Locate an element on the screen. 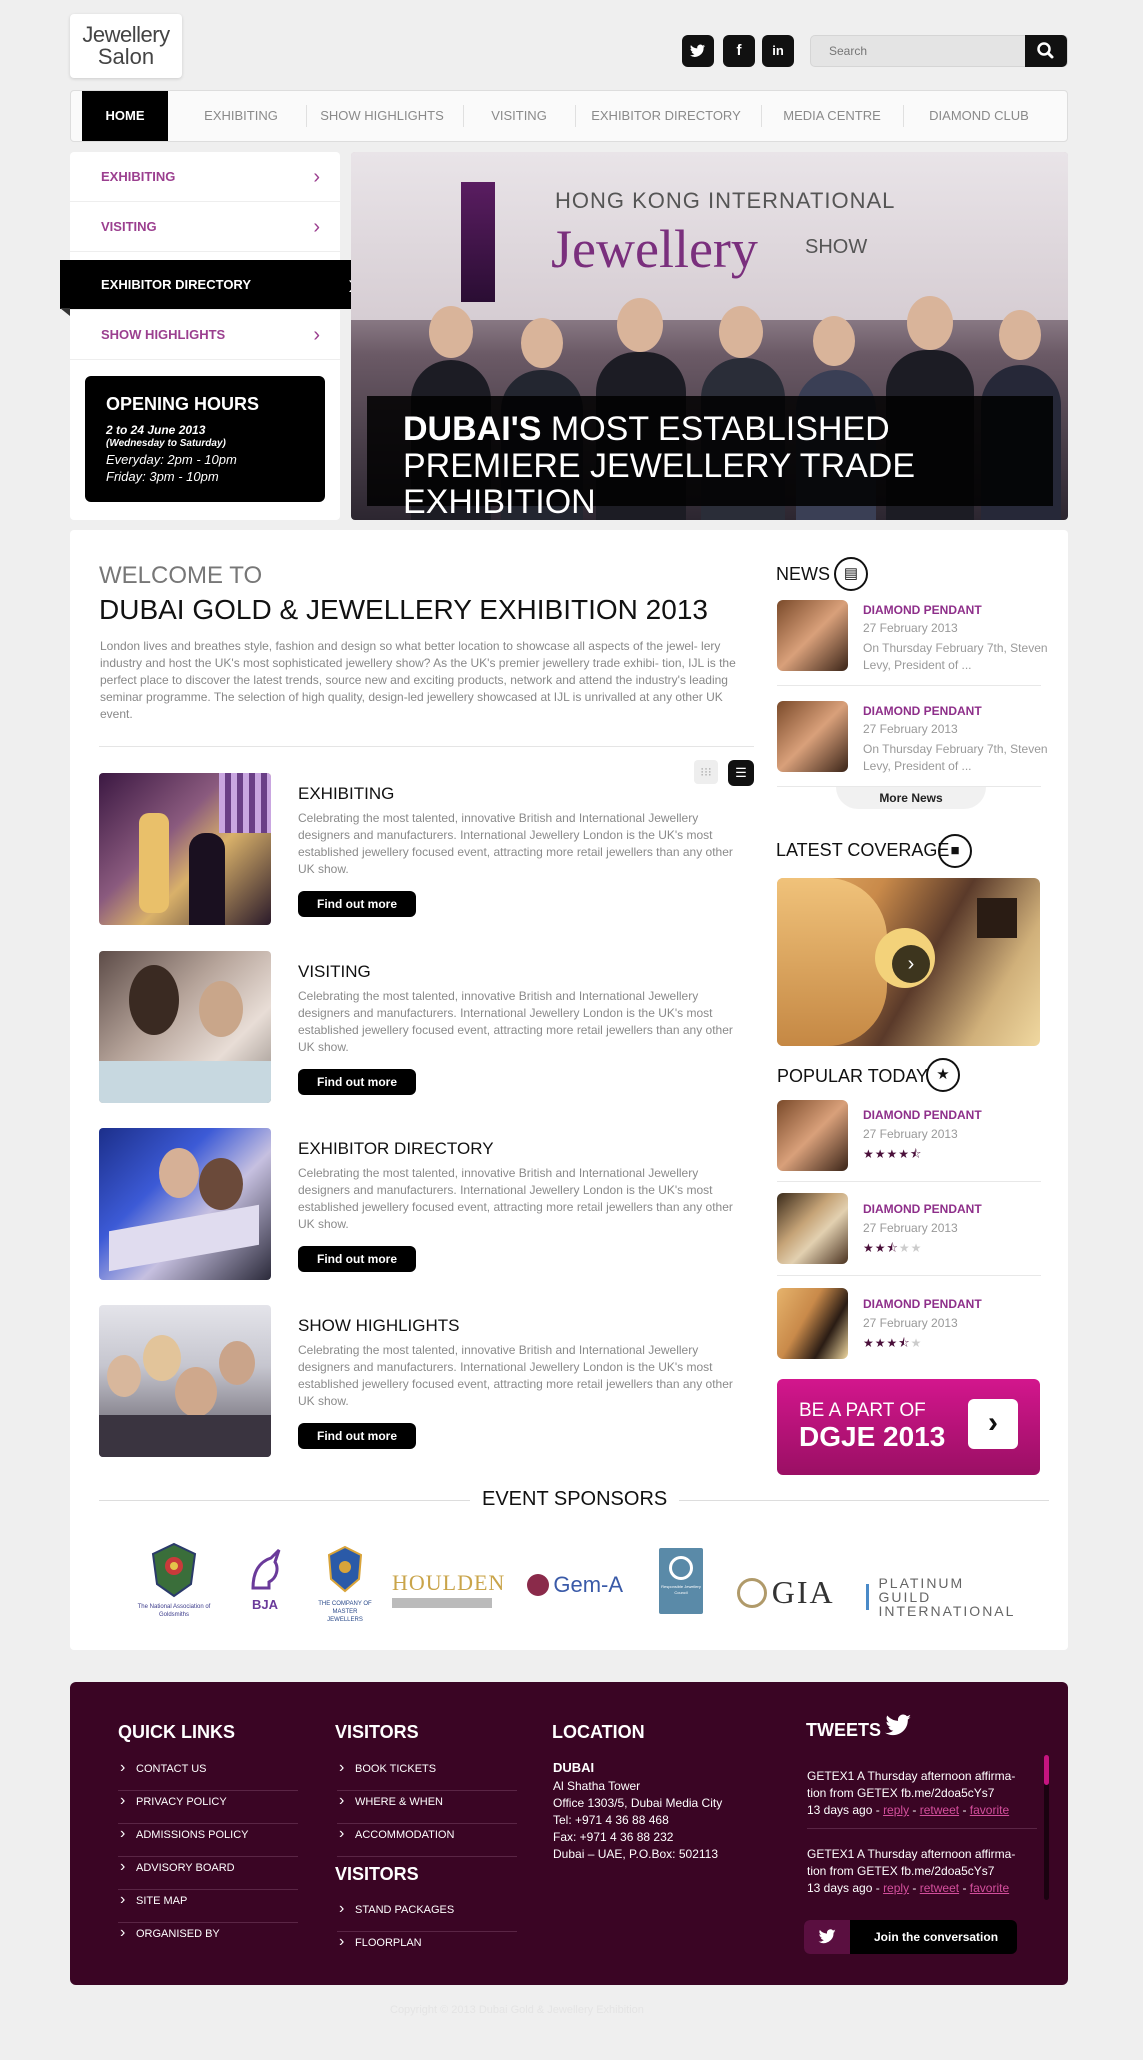 This screenshot has width=1143, height=2060. more-news-button: More News is located at coordinates (911, 798).